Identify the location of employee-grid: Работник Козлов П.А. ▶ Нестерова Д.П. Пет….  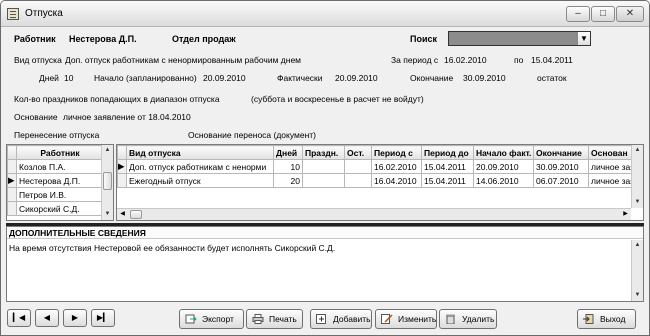
(60, 182).